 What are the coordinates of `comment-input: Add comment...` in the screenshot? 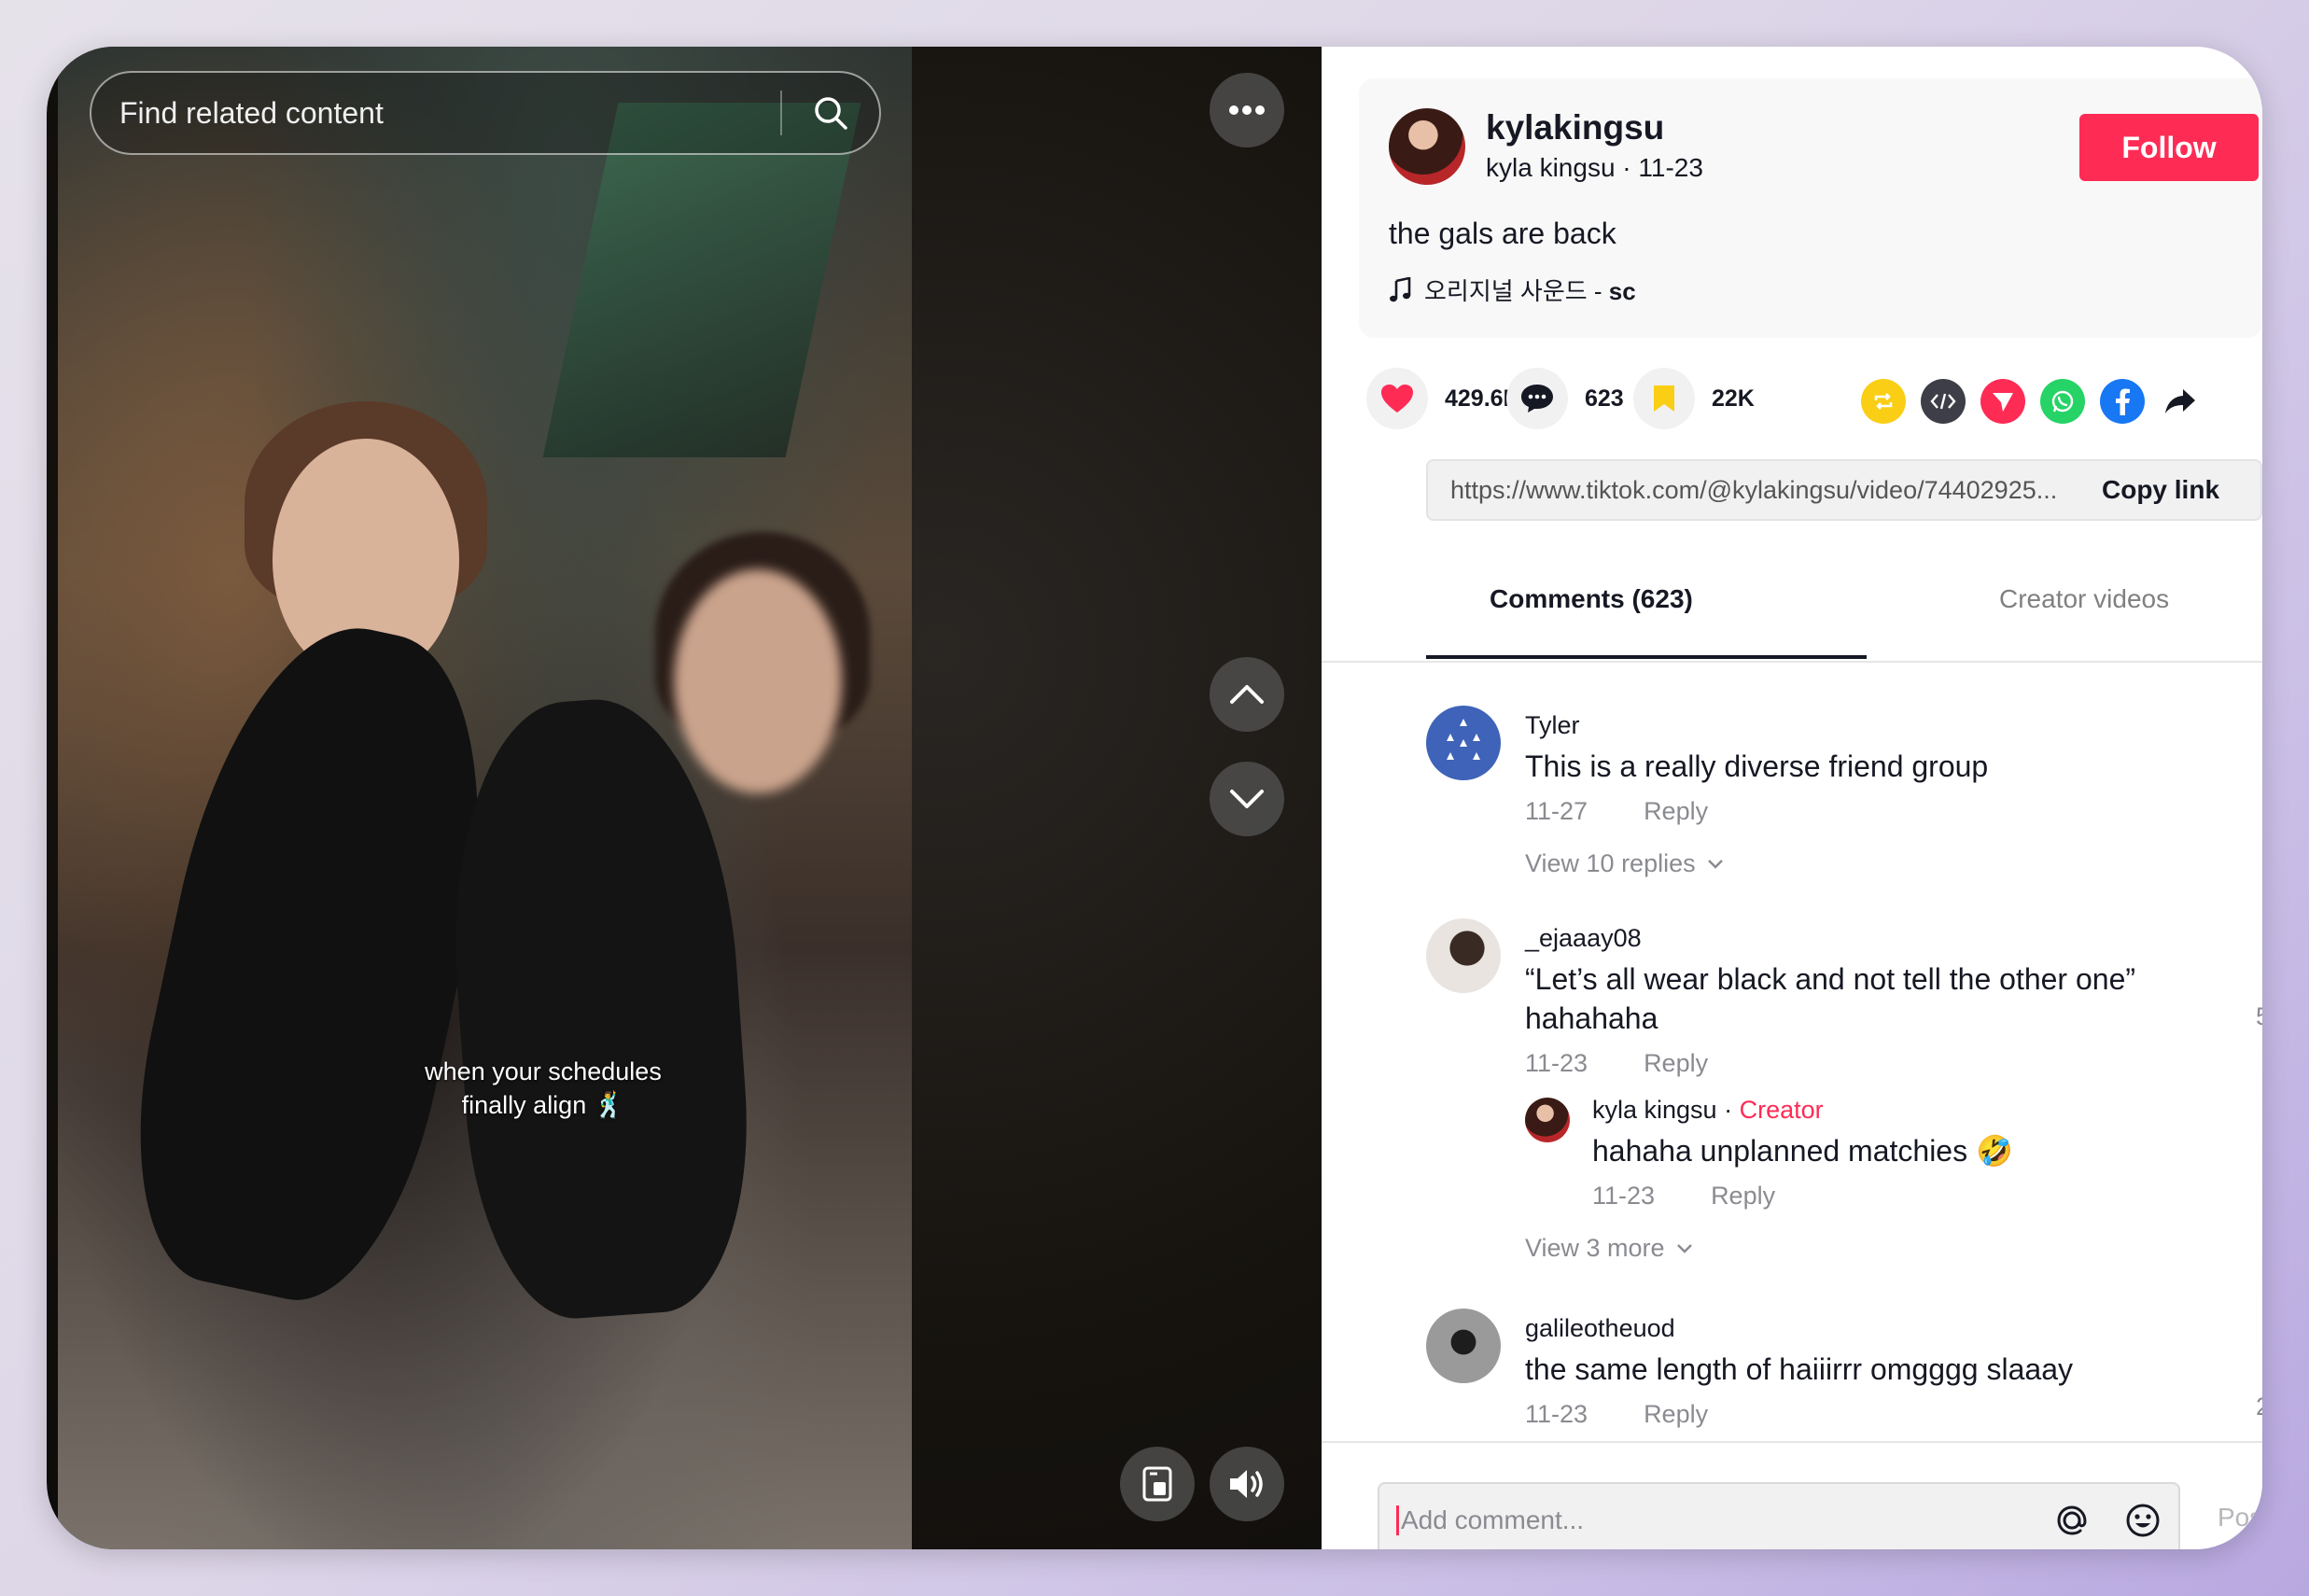 It's located at (1716, 1520).